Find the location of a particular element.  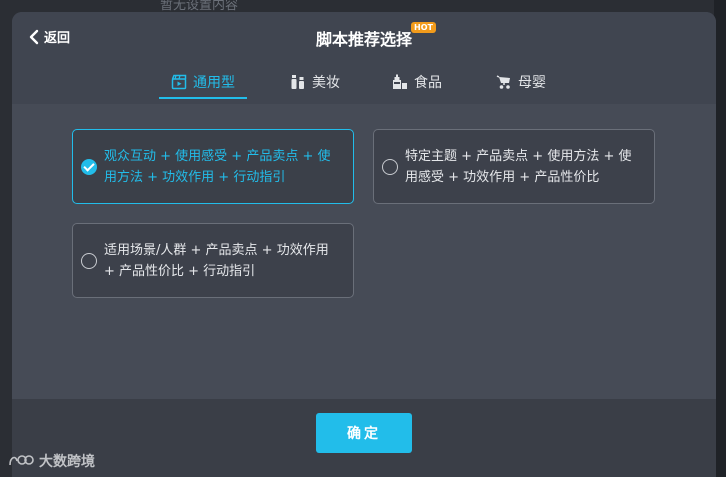

tab-general: 通用型 is located at coordinates (203, 82).